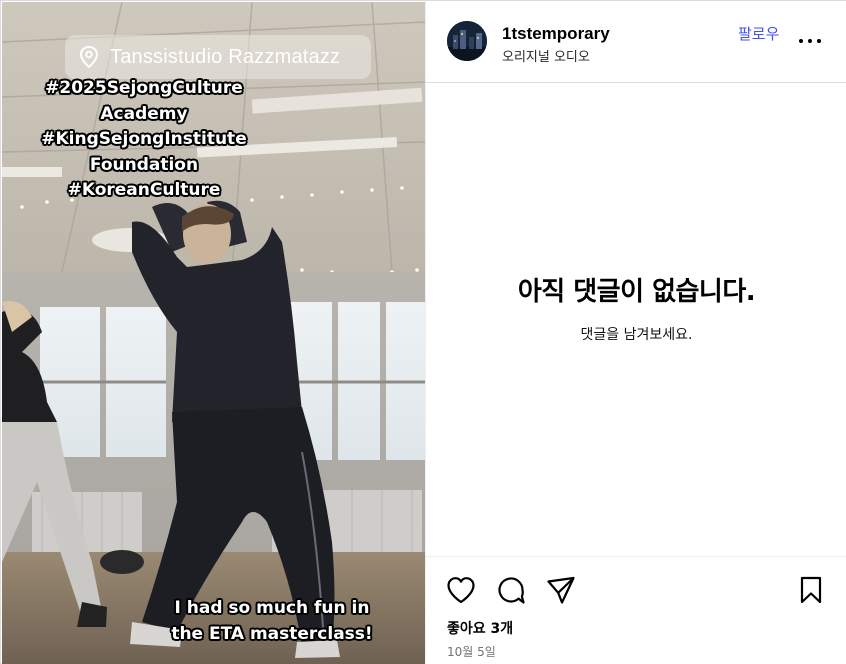 Image resolution: width=846 pixels, height=664 pixels. I want to click on like-count: 좋아요 3개, so click(480, 628).